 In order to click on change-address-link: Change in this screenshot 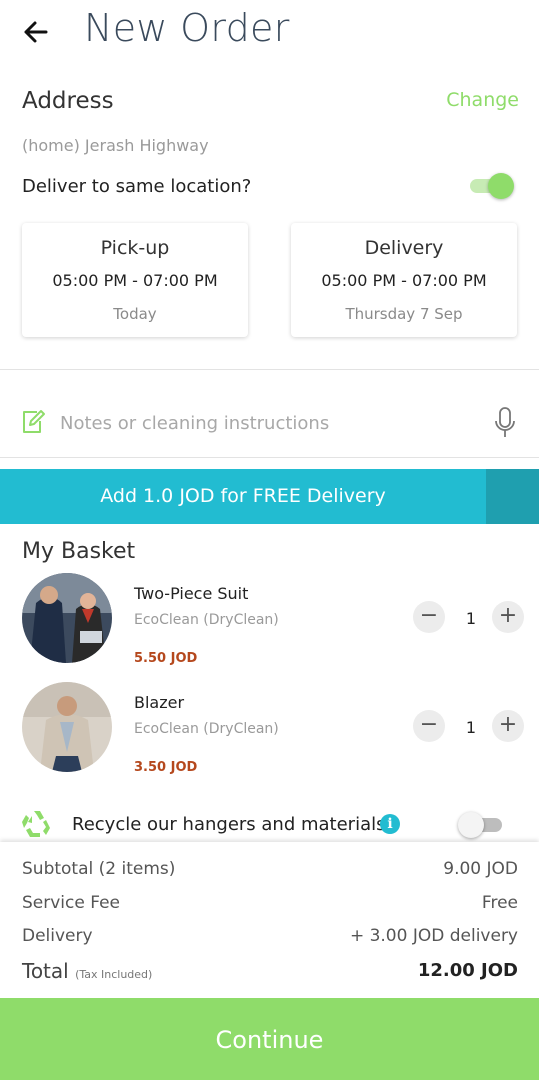, I will do `click(482, 100)`.